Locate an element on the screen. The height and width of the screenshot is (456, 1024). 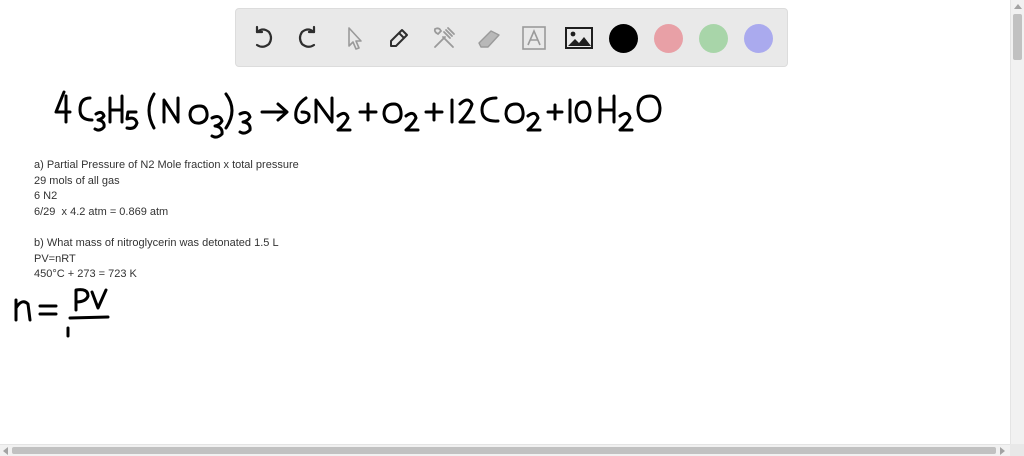
color-swatch-purple is located at coordinates (758, 38).